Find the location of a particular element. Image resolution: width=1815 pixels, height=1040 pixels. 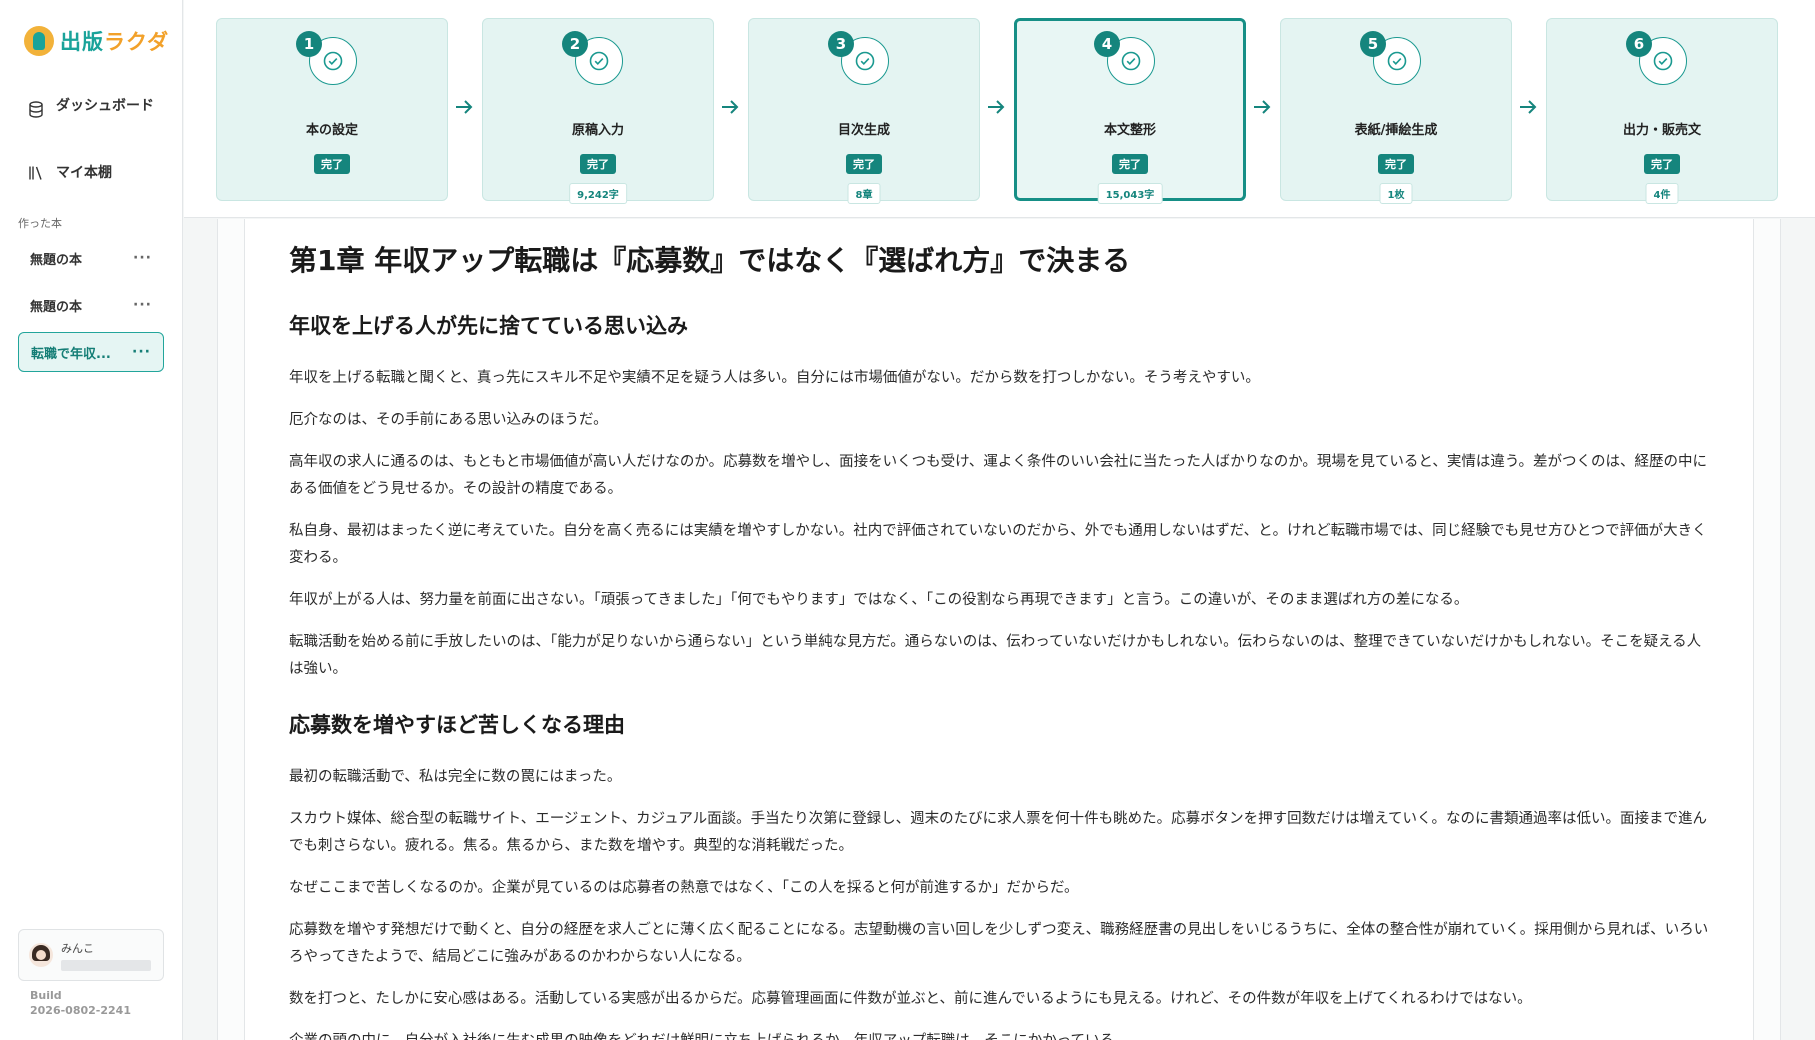

paragraph: 厄介なのは、その手前にある思い込みのほうだ。 is located at coordinates (448, 420).